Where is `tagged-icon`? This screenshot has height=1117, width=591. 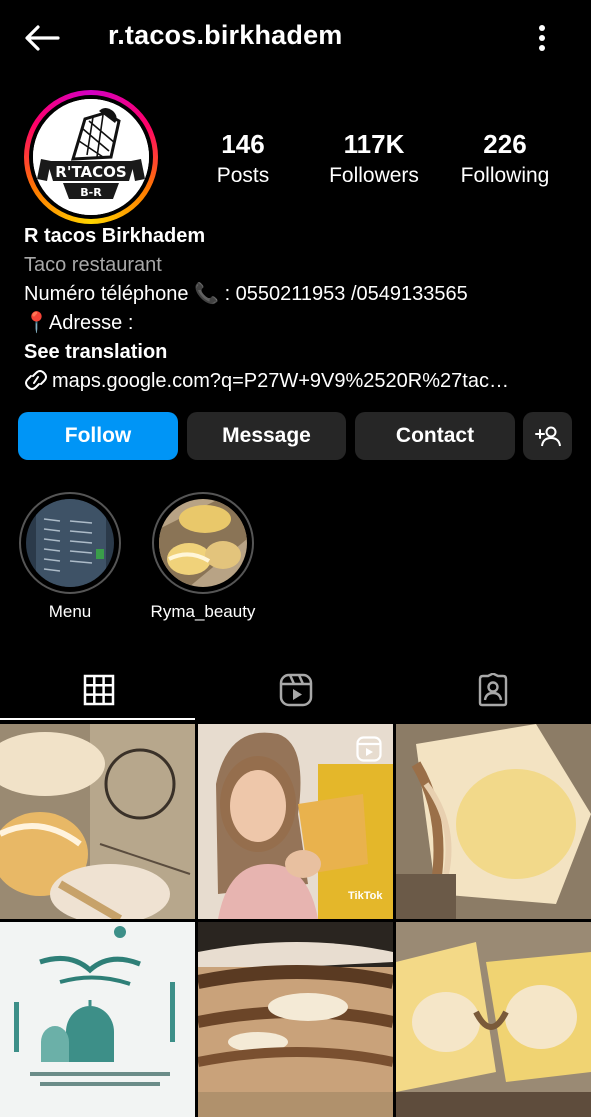 tagged-icon is located at coordinates (492, 690).